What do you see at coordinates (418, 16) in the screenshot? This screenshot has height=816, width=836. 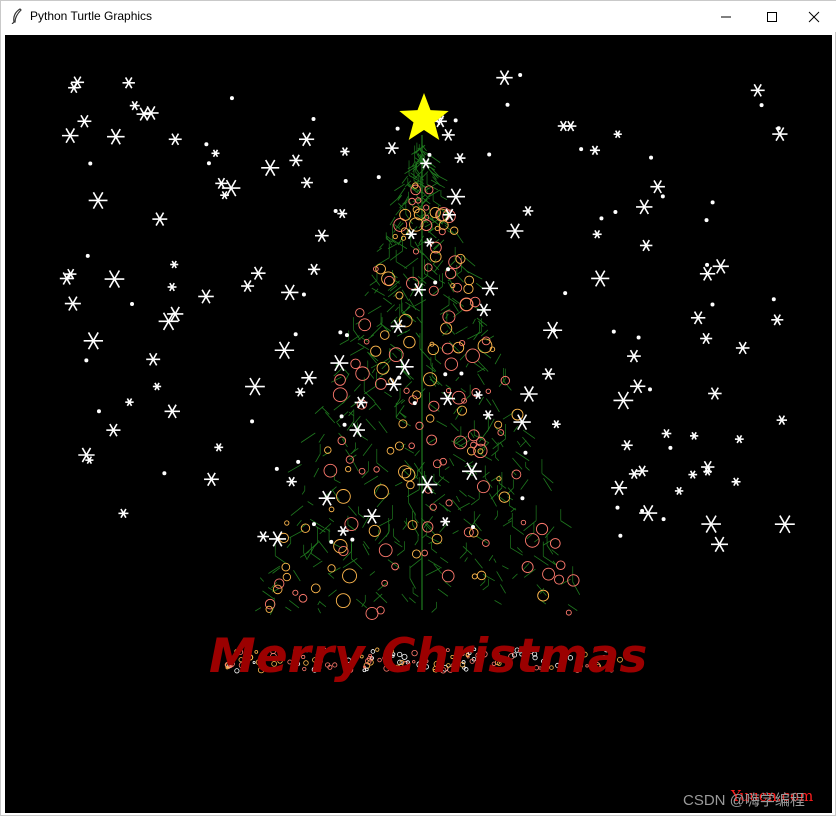 I see `title-bar: Python Turtle Graphics` at bounding box center [418, 16].